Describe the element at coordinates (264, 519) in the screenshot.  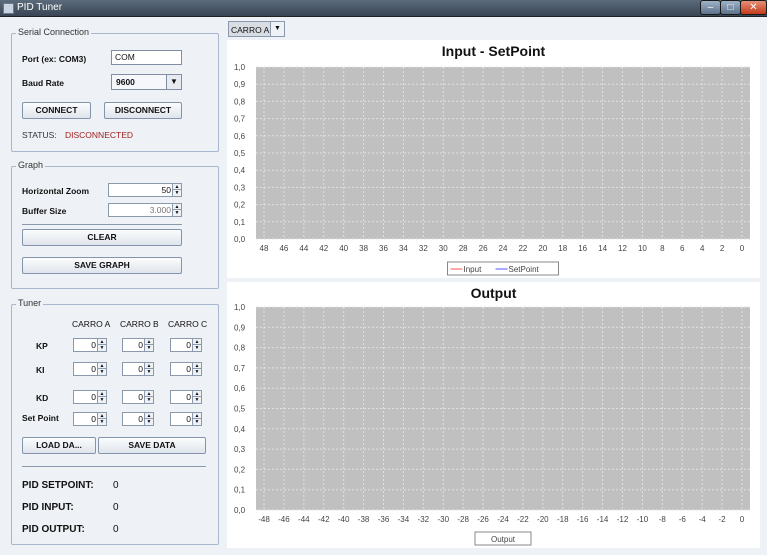
I see `x-tick-label: -48` at that location.